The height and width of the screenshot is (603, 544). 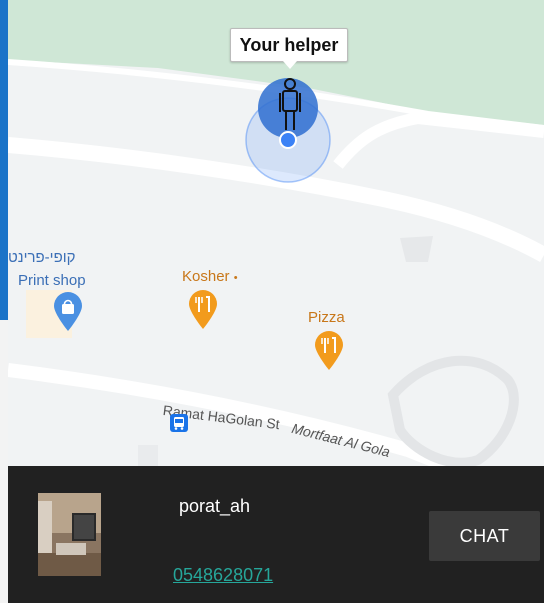 What do you see at coordinates (4, 301) in the screenshot?
I see `left-edge-strip` at bounding box center [4, 301].